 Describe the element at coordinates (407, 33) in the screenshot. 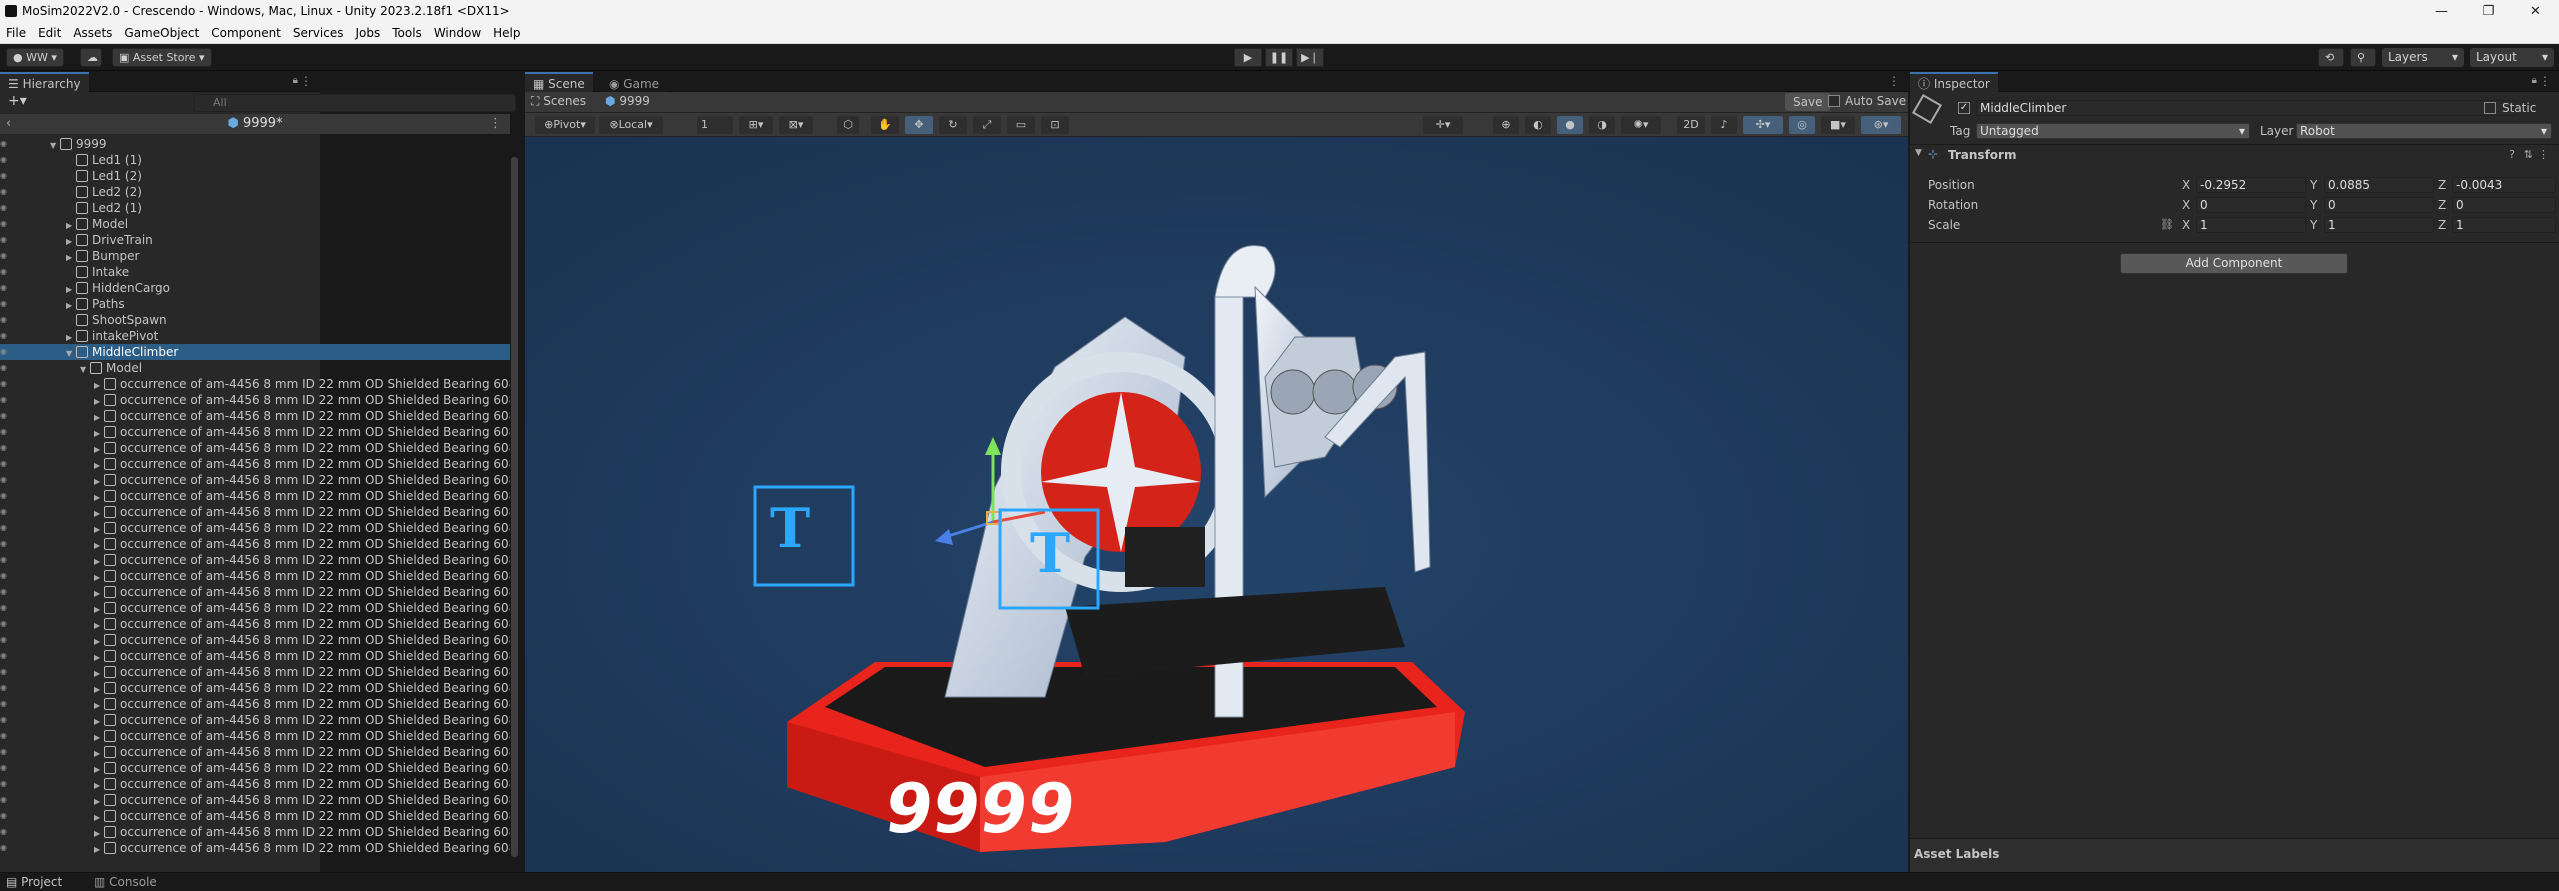

I see `menu-tools: Tools` at that location.